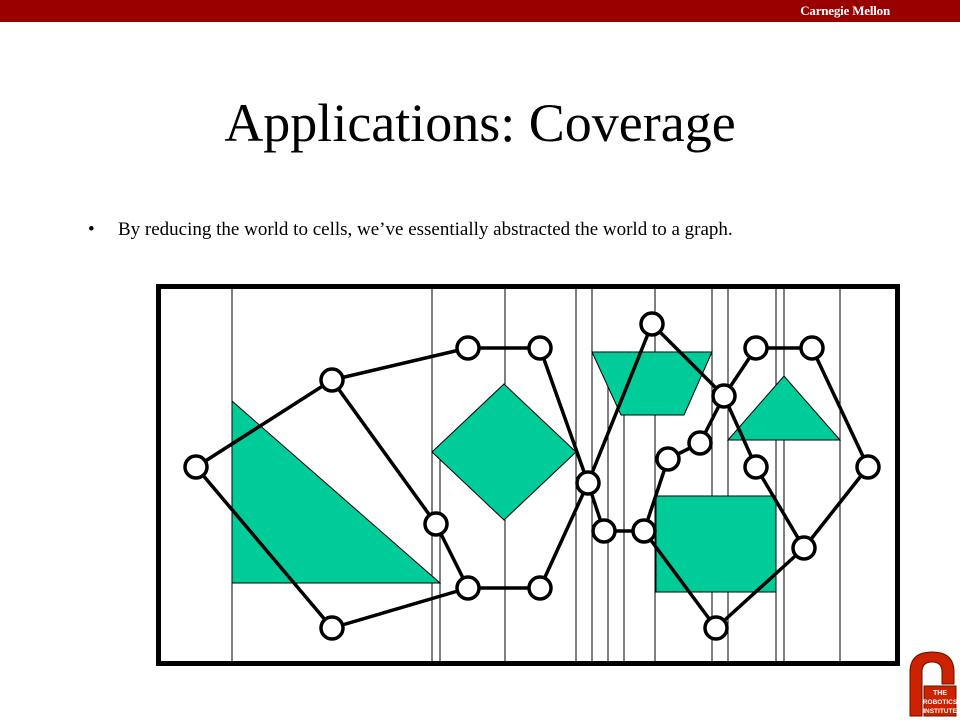  What do you see at coordinates (504, 452) in the screenshot?
I see `diamond-obstacle` at bounding box center [504, 452].